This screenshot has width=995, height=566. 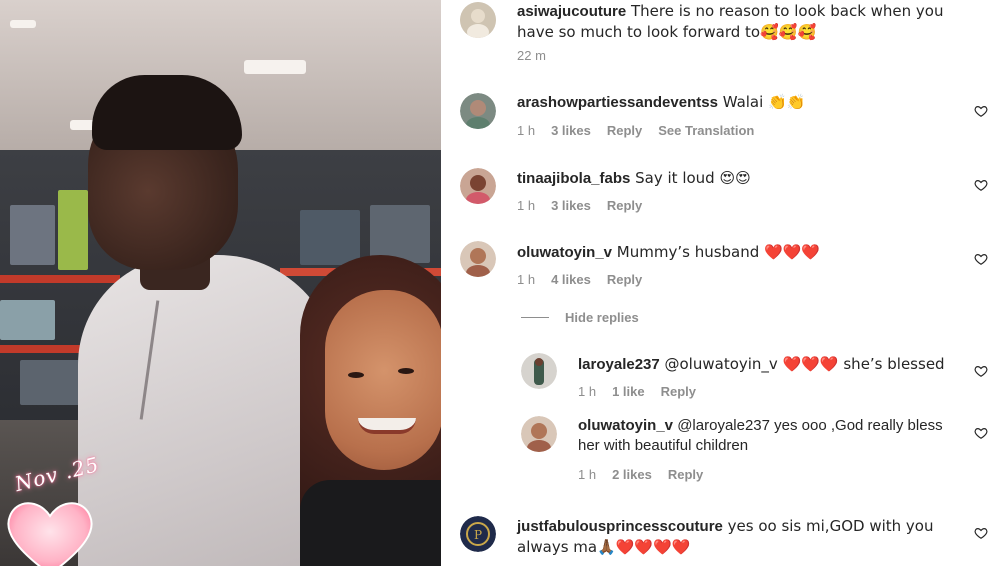 I want to click on comment-body: Walai 👏👏, so click(x=761, y=102).